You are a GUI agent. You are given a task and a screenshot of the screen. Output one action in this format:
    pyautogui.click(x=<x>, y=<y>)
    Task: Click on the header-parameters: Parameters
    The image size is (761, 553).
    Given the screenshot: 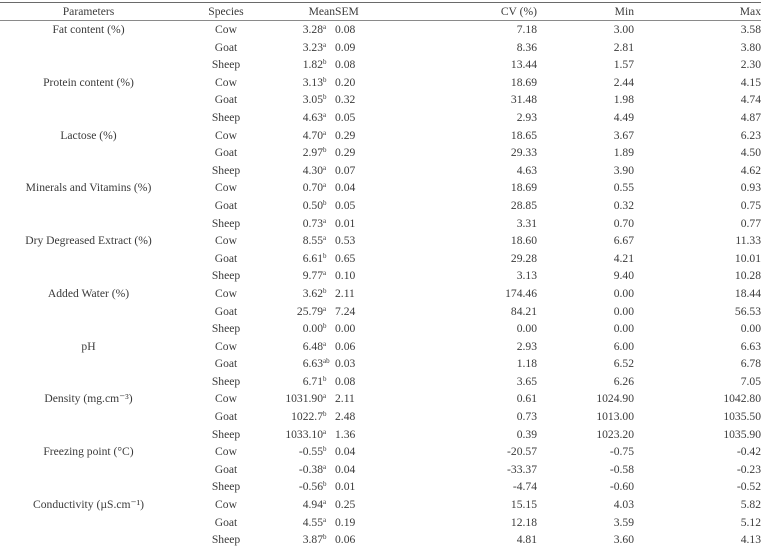 What is the action you would take?
    pyautogui.click(x=88, y=11)
    